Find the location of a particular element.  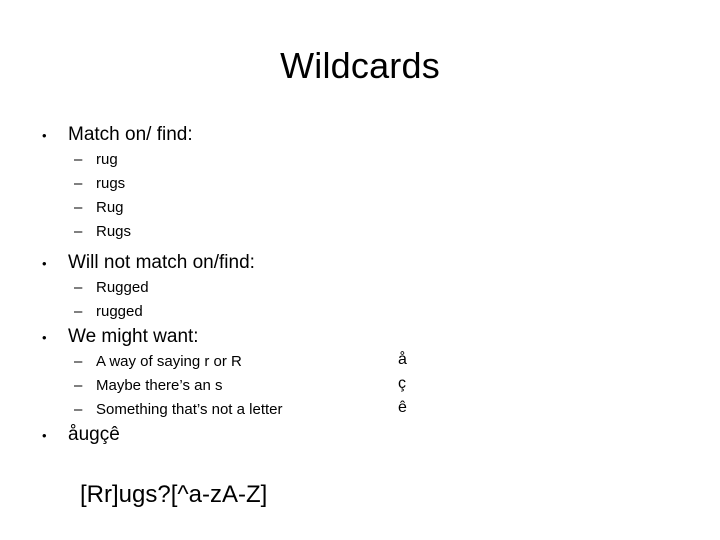

bullet-heading-label: We might want: is located at coordinates (133, 336).